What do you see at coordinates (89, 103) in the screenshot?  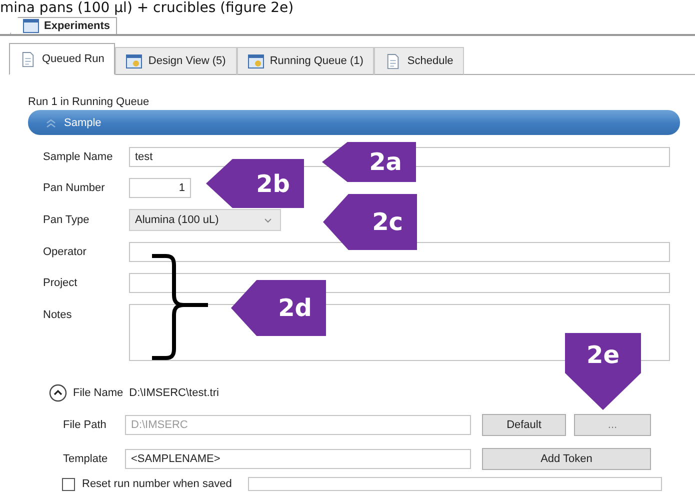 I see `run-title: Run 1 in Running Queue` at bounding box center [89, 103].